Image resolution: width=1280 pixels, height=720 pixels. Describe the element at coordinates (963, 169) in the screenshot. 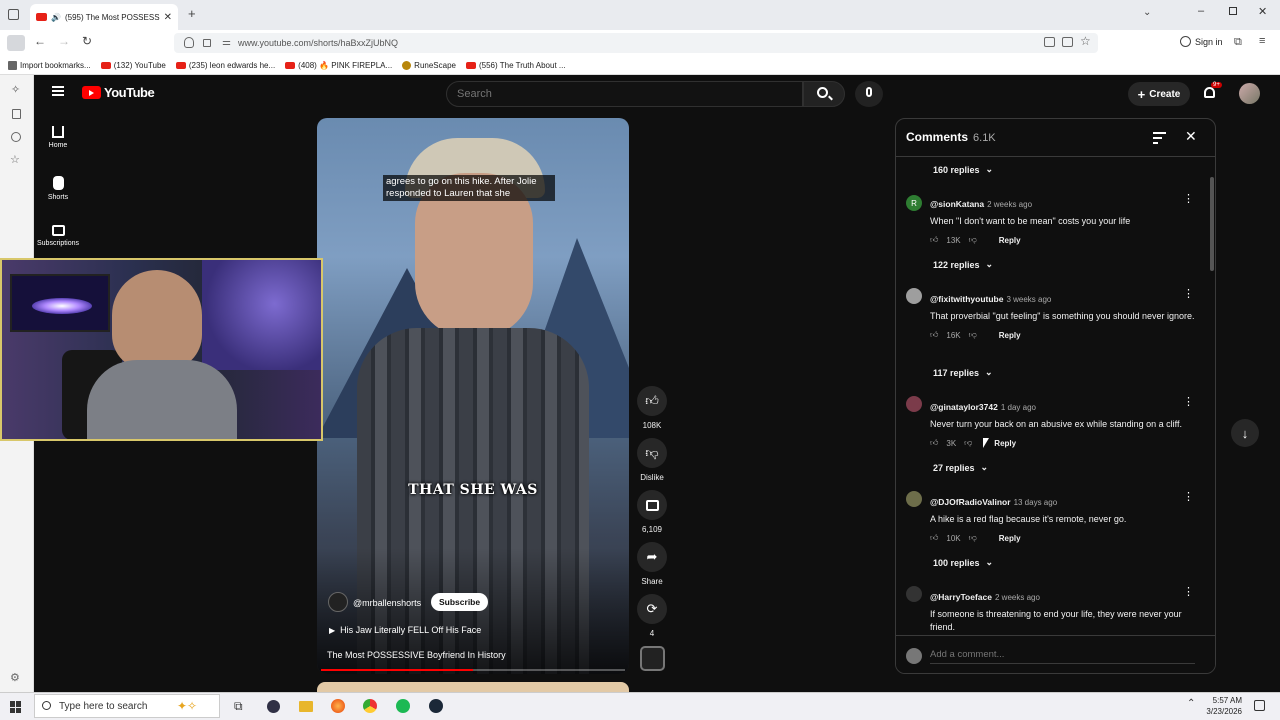

I see `view-replies-button: 160 replies ⌄` at that location.